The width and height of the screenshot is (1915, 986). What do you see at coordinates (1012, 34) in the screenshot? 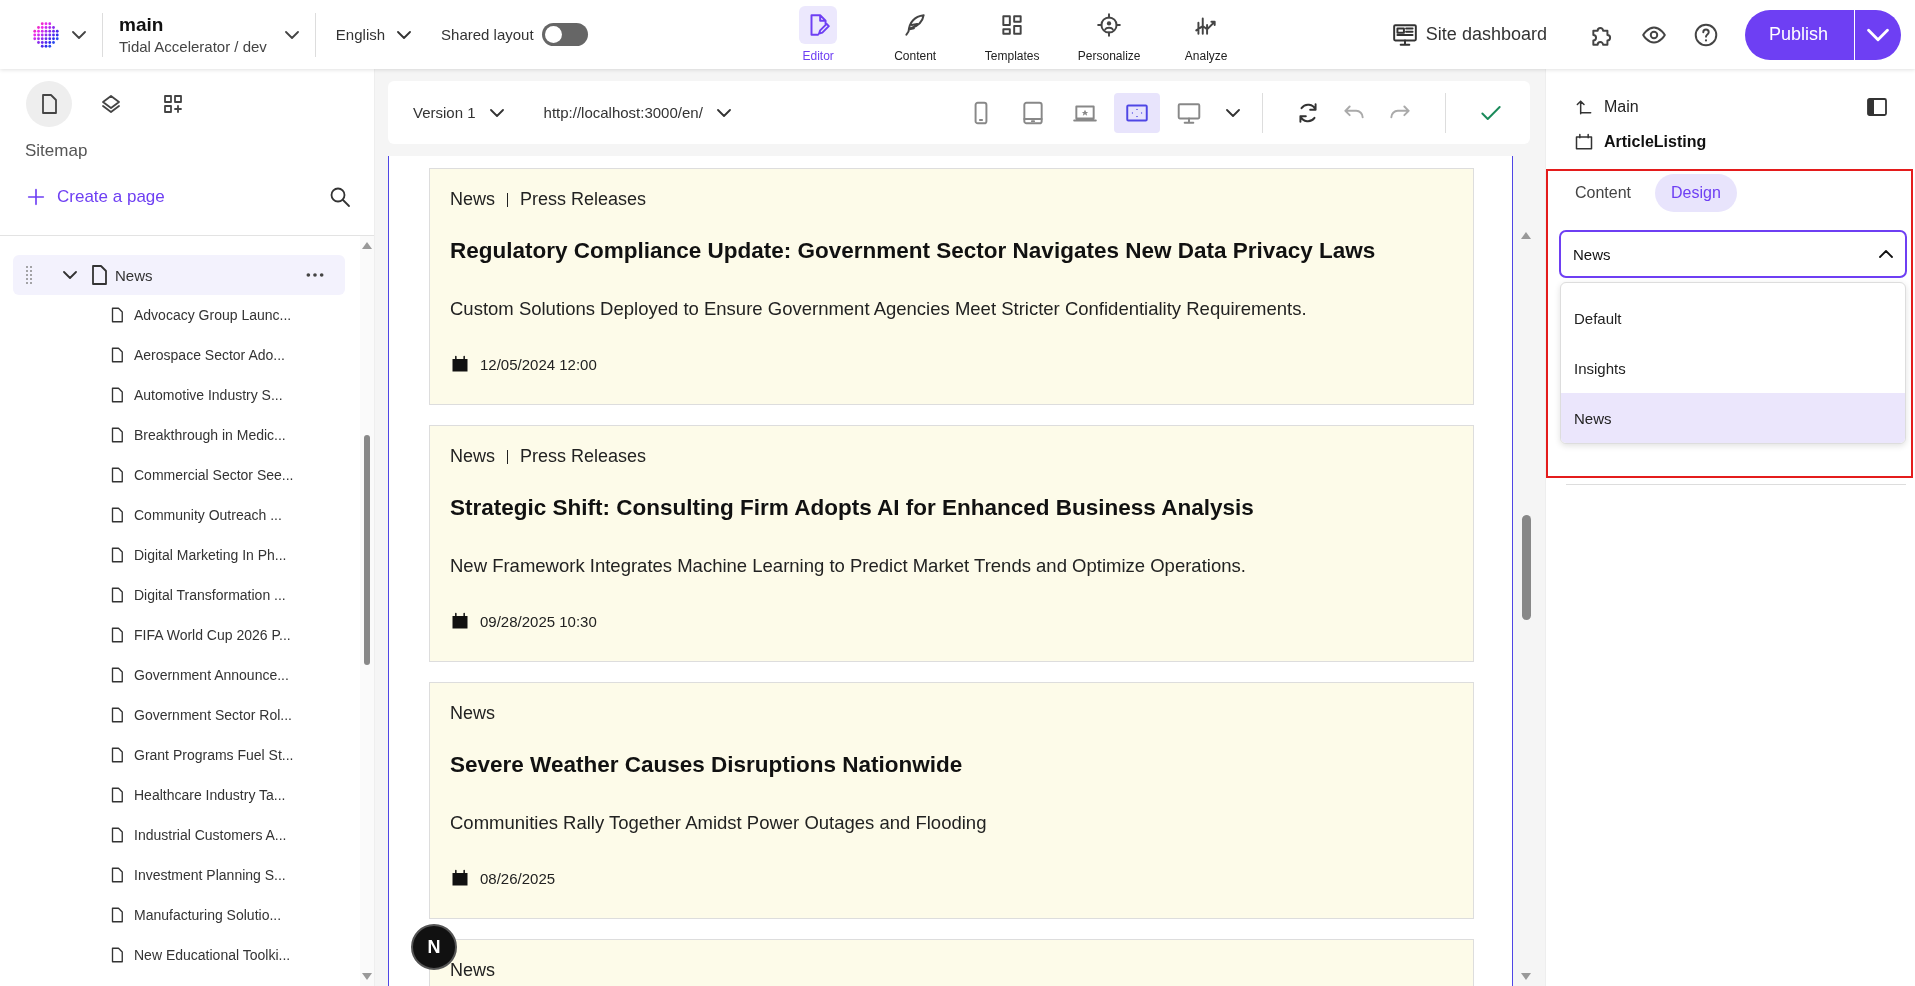
I see `nav-tab: Templates` at bounding box center [1012, 34].